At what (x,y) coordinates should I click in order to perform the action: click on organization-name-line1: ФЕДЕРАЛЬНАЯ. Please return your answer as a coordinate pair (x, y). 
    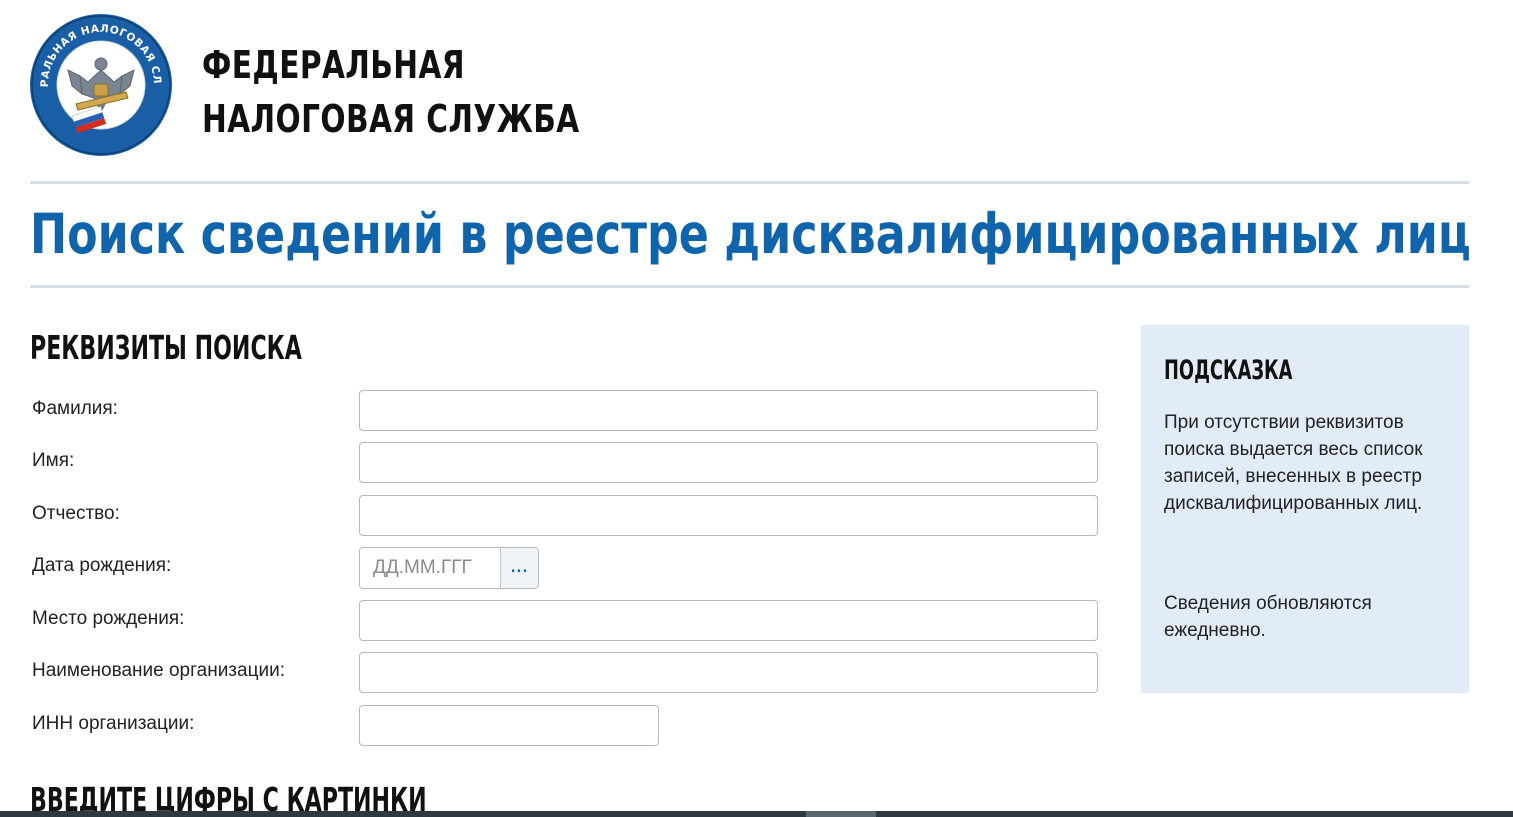
    Looking at the image, I should click on (334, 65).